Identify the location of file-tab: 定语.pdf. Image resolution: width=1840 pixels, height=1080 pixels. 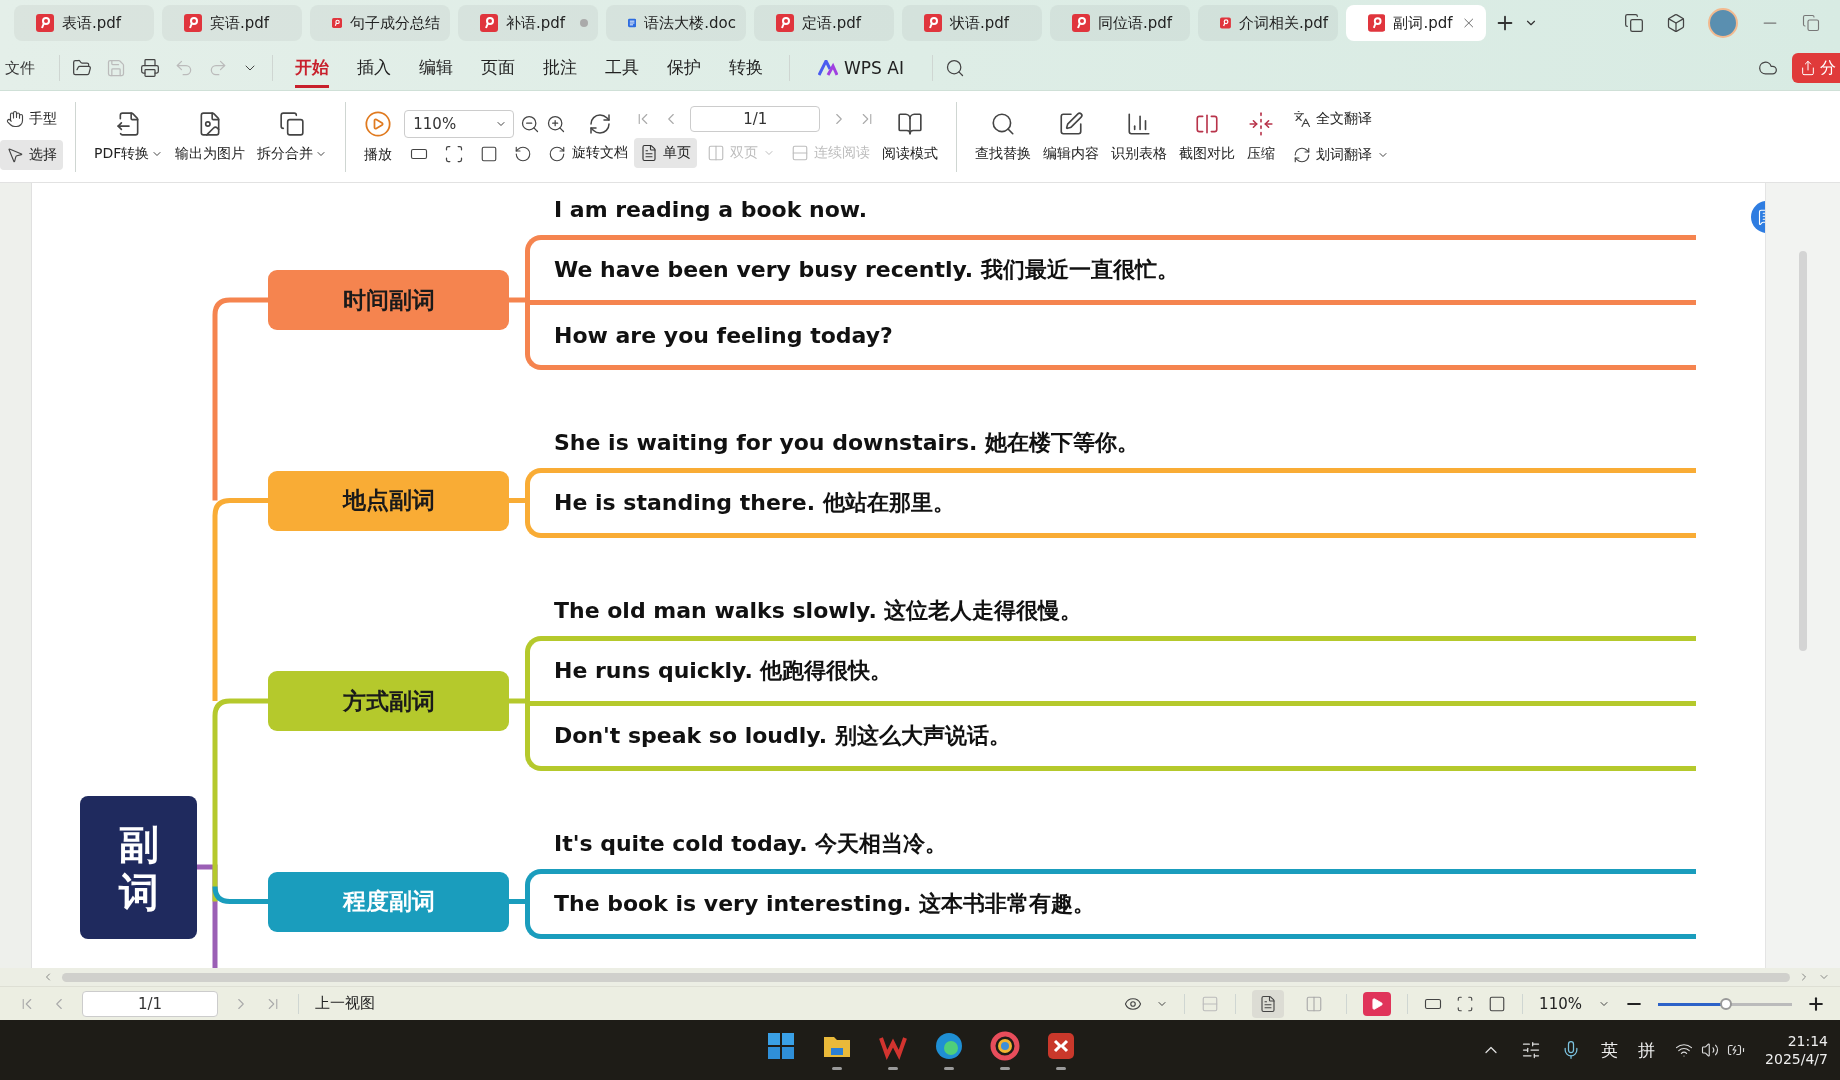
(824, 23).